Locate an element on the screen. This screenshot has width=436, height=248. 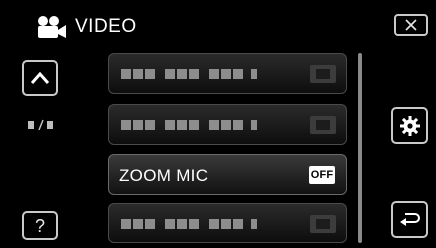
page-indicator is located at coordinates (40, 125).